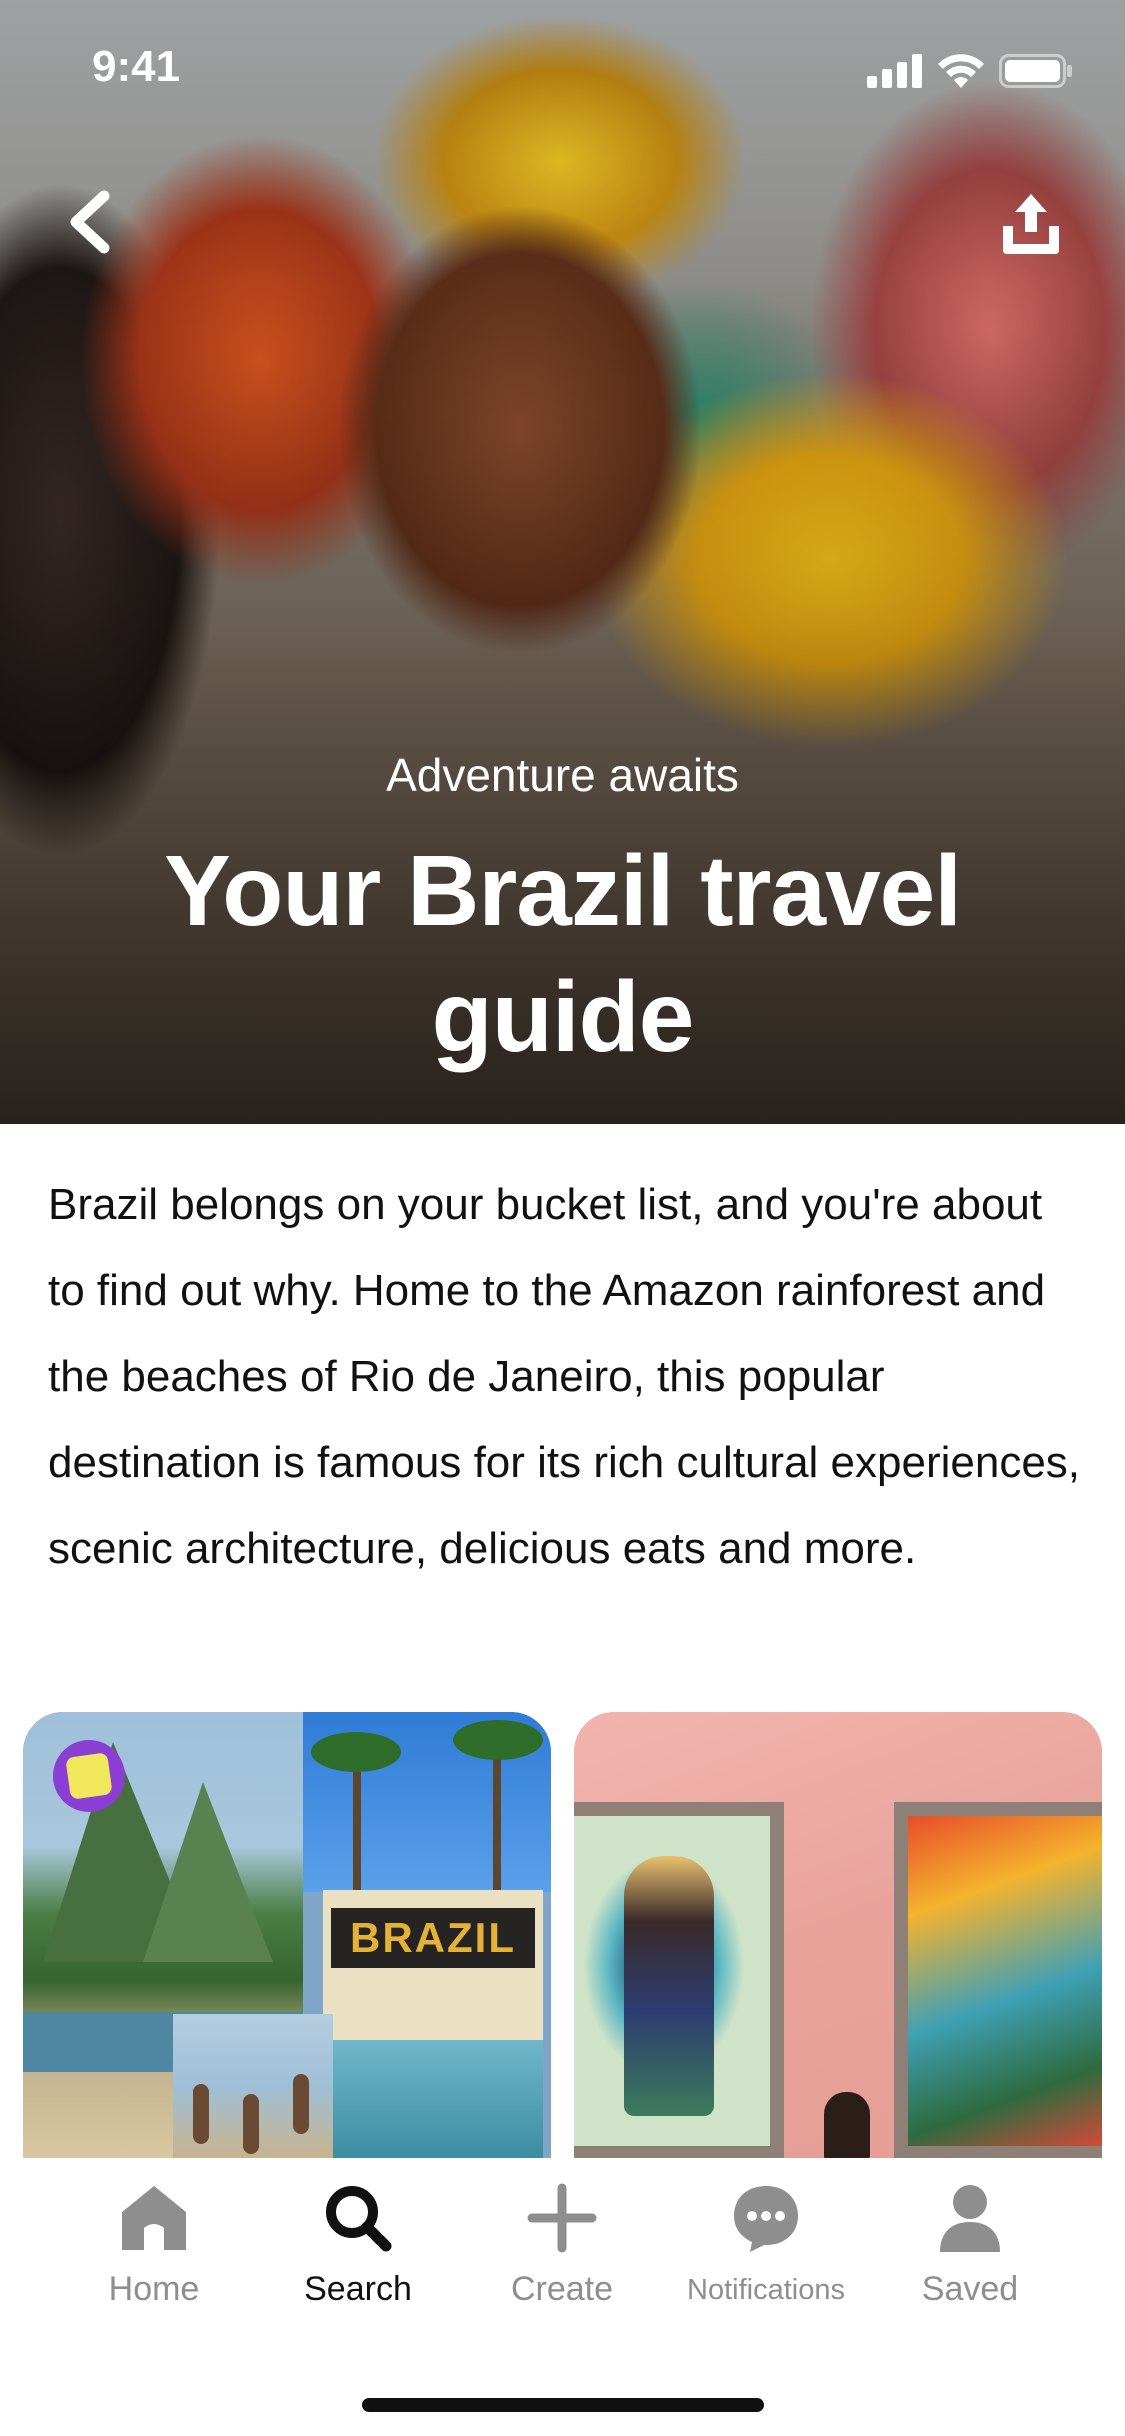 Image resolution: width=1125 pixels, height=2436 pixels. Describe the element at coordinates (563, 2405) in the screenshot. I see `home-indicator` at that location.